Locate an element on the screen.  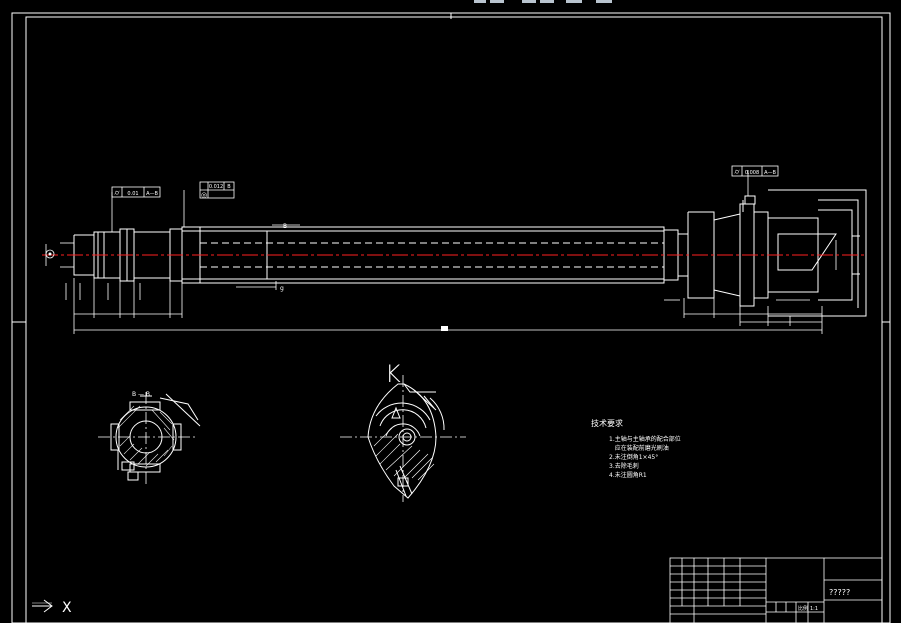
shaft-ref-label: B is located at coordinates (285, 226).